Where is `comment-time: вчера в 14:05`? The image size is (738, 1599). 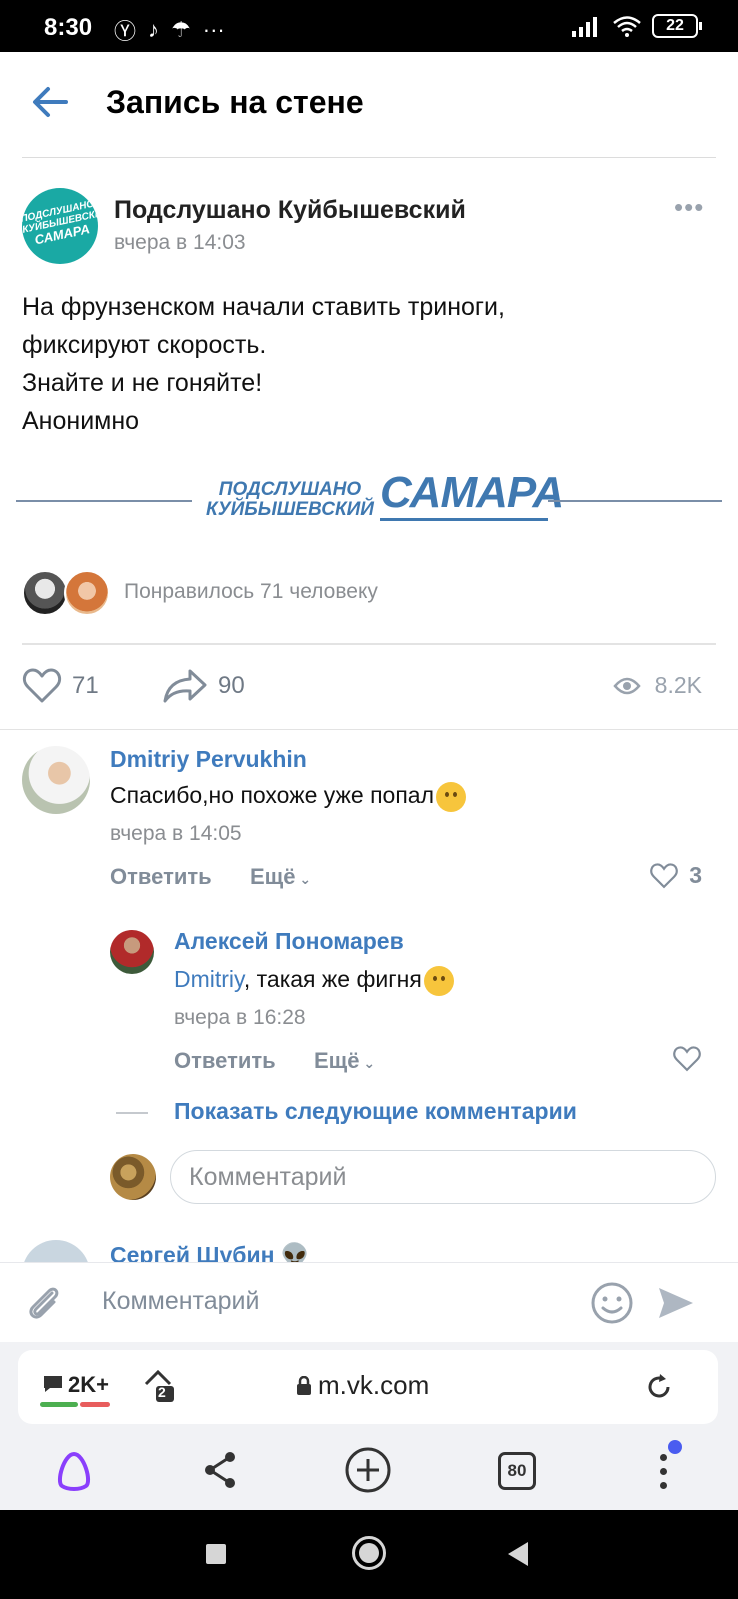 comment-time: вчера в 14:05 is located at coordinates (176, 833).